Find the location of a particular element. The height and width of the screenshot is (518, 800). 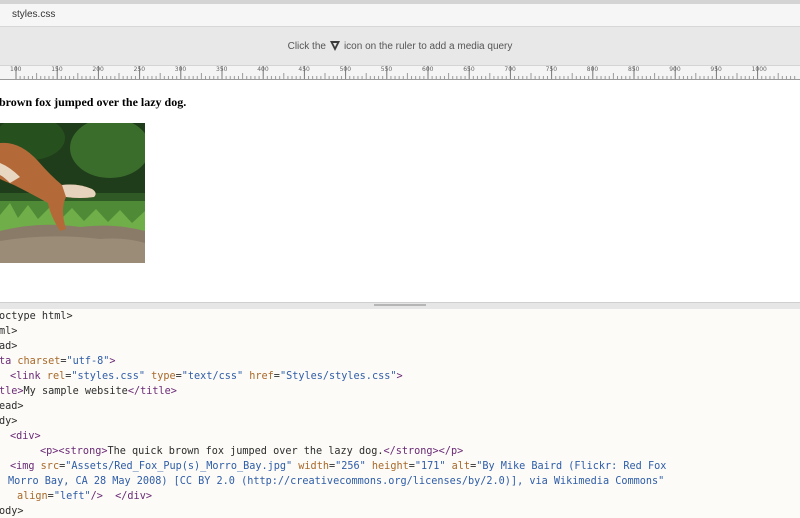

related-file-tab-styles-css: styles.css is located at coordinates (33, 14).